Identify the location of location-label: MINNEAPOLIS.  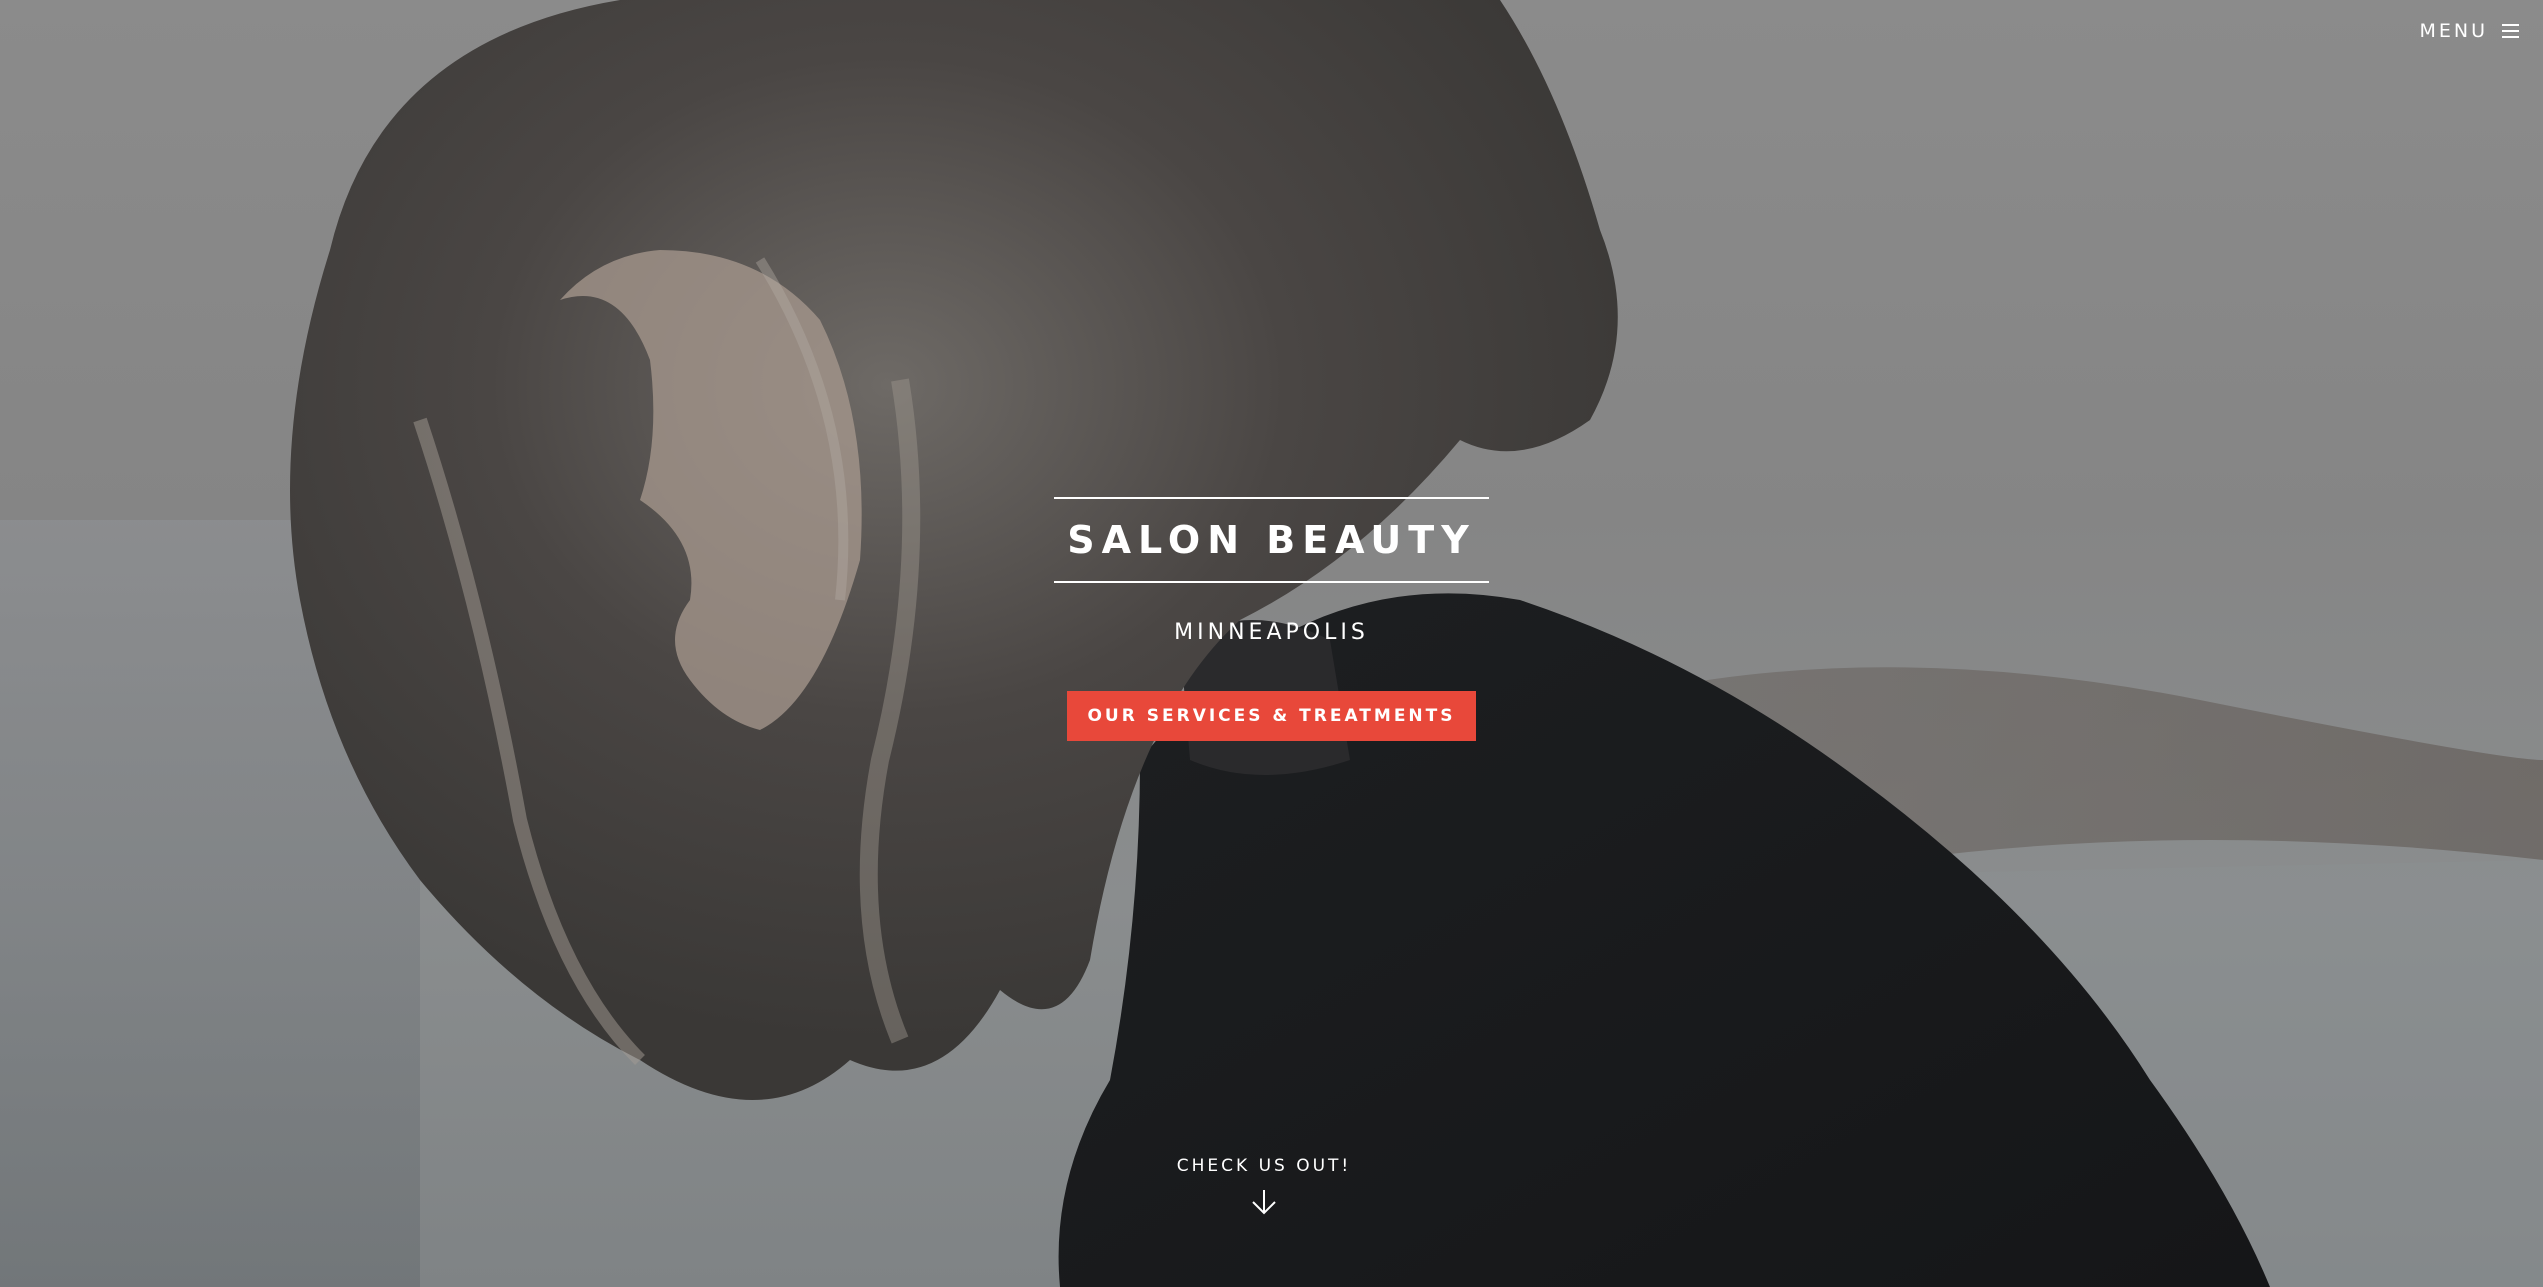
(1271, 632).